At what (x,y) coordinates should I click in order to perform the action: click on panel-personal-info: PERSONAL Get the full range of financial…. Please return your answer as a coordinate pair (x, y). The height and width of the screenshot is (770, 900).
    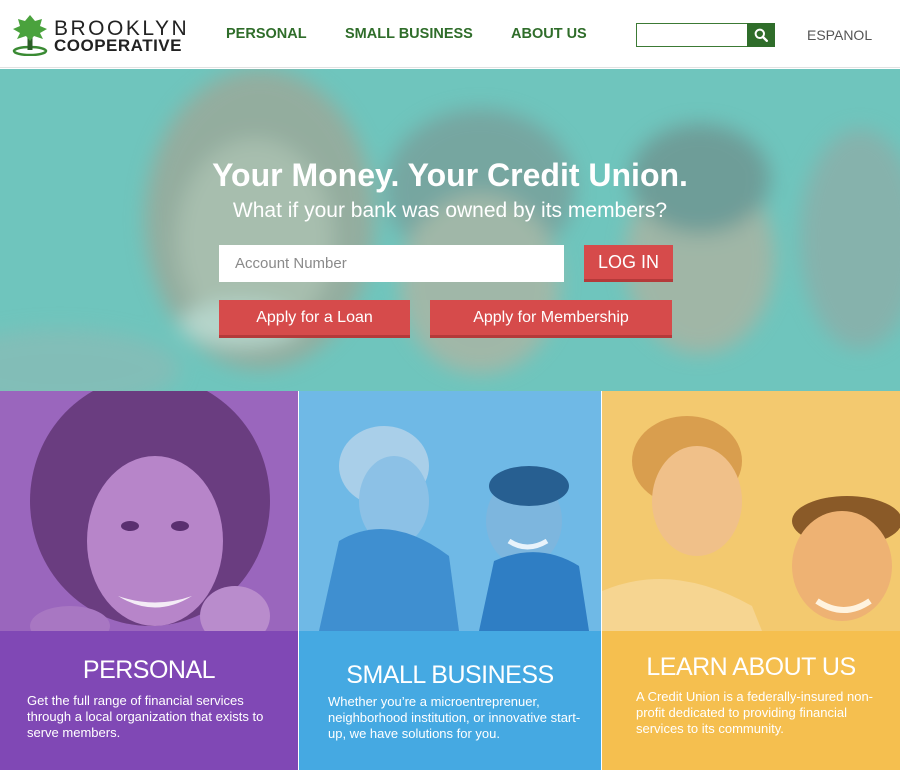
    Looking at the image, I should click on (149, 700).